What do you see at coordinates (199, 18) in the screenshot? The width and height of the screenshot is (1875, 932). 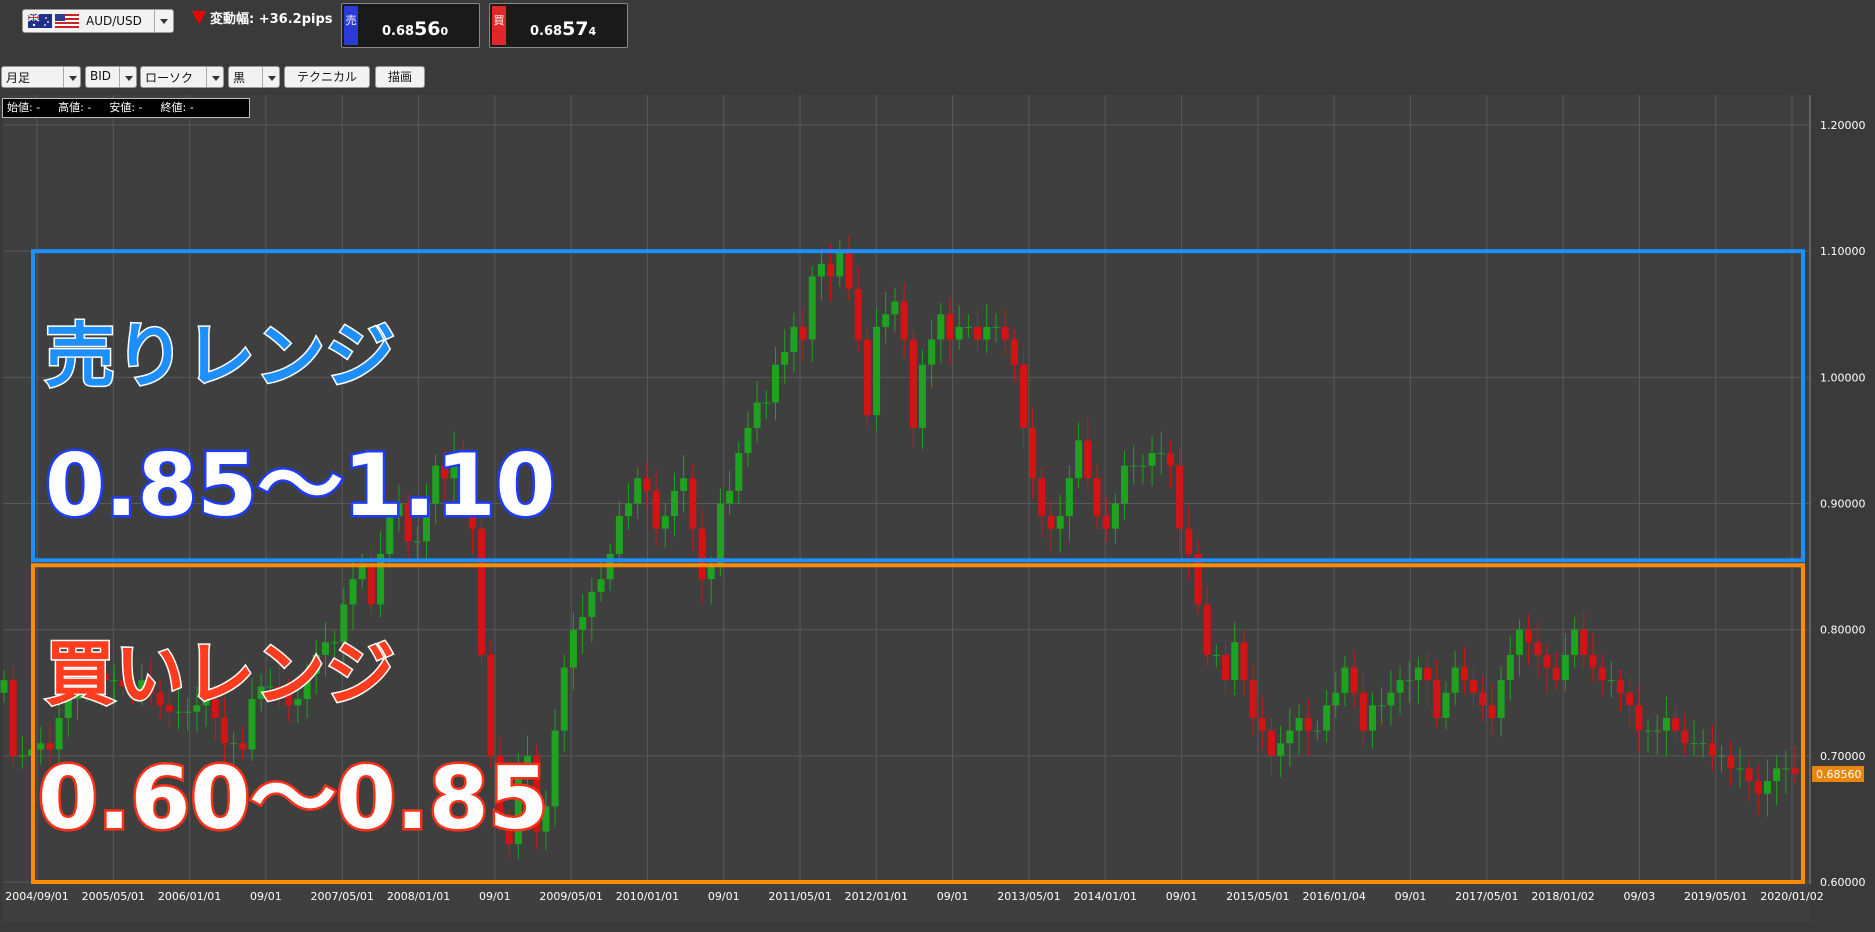 I see `arrow-down-icon` at bounding box center [199, 18].